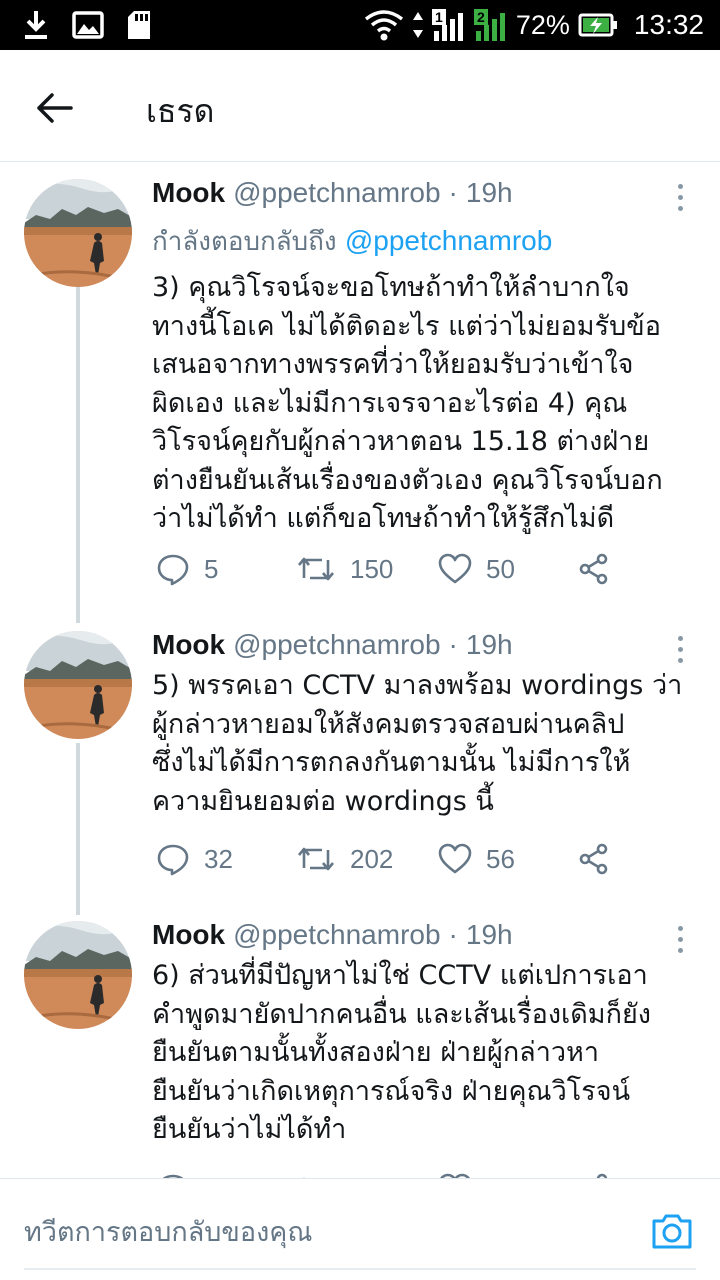 The image size is (720, 1280). What do you see at coordinates (173, 1172) in the screenshot?
I see `reply-button` at bounding box center [173, 1172].